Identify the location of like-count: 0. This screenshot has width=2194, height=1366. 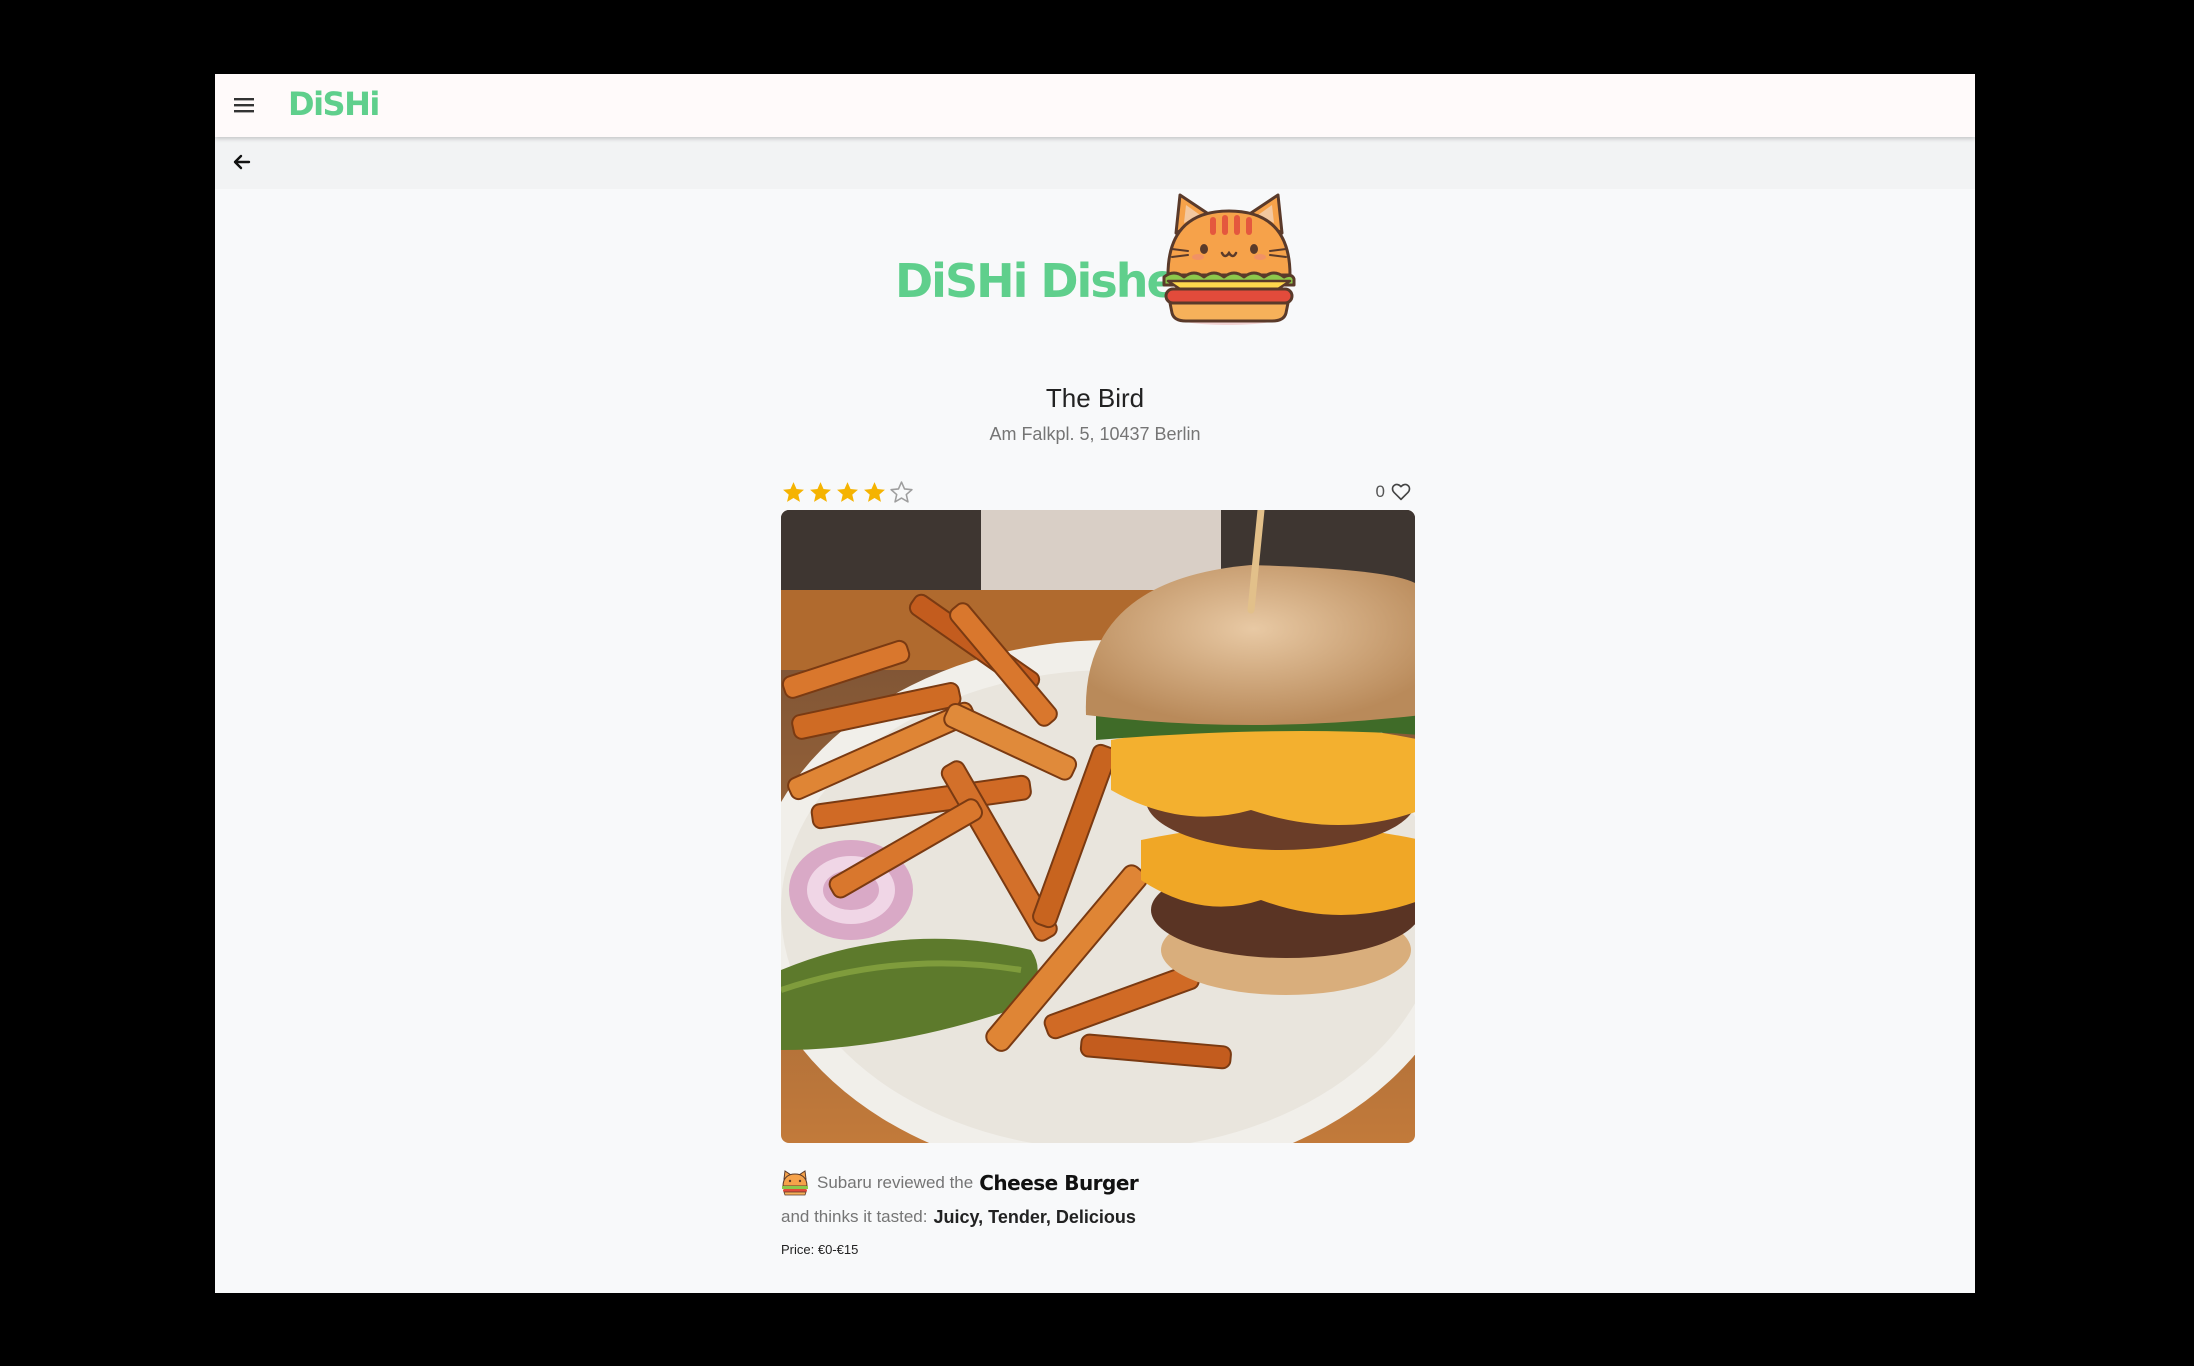
(1380, 491).